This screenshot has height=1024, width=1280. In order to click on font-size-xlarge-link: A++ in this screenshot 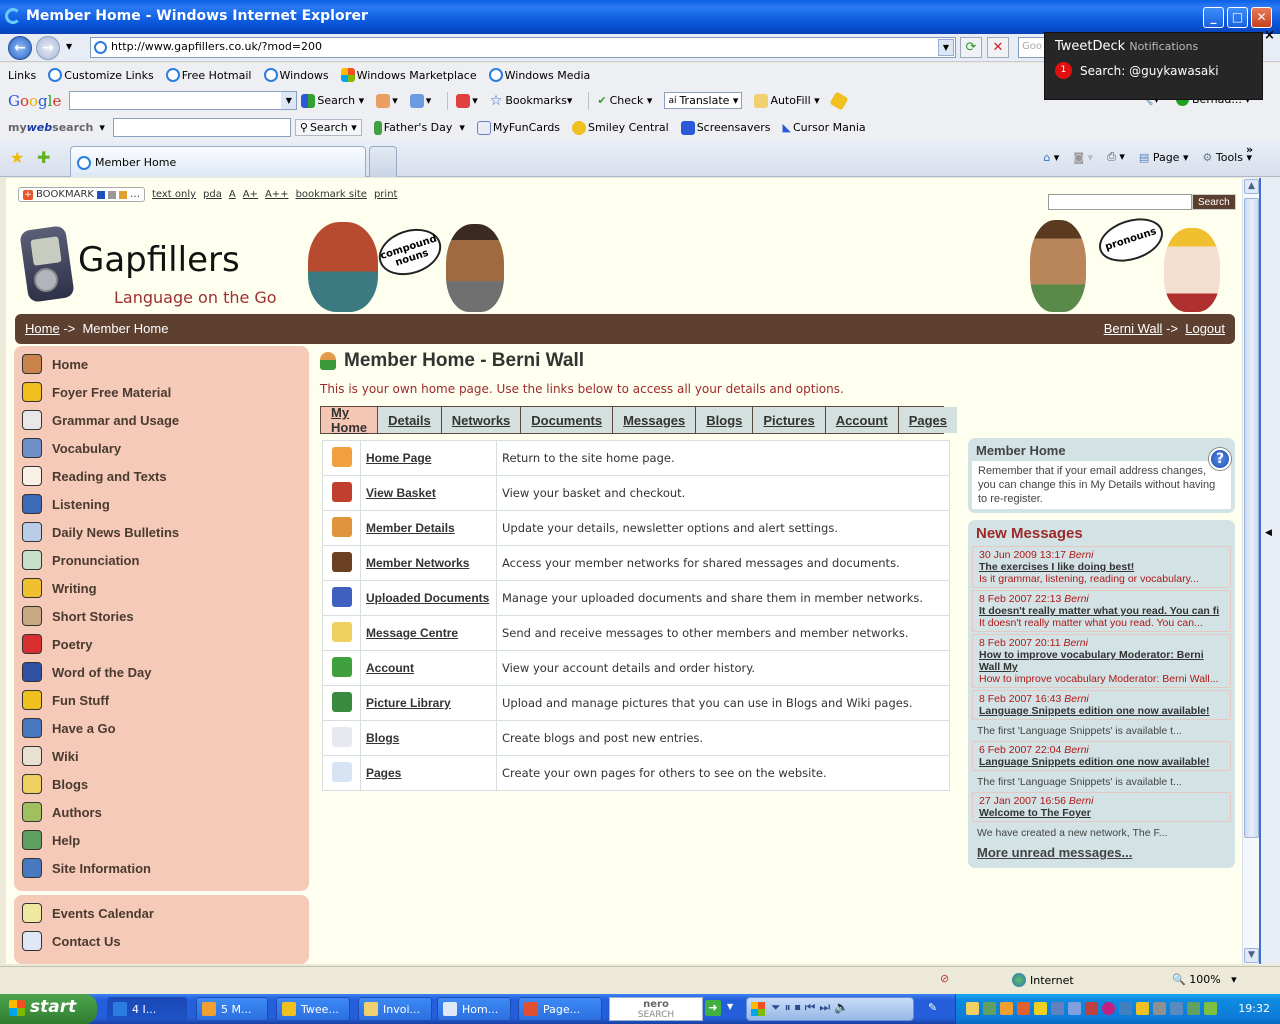, I will do `click(277, 194)`.